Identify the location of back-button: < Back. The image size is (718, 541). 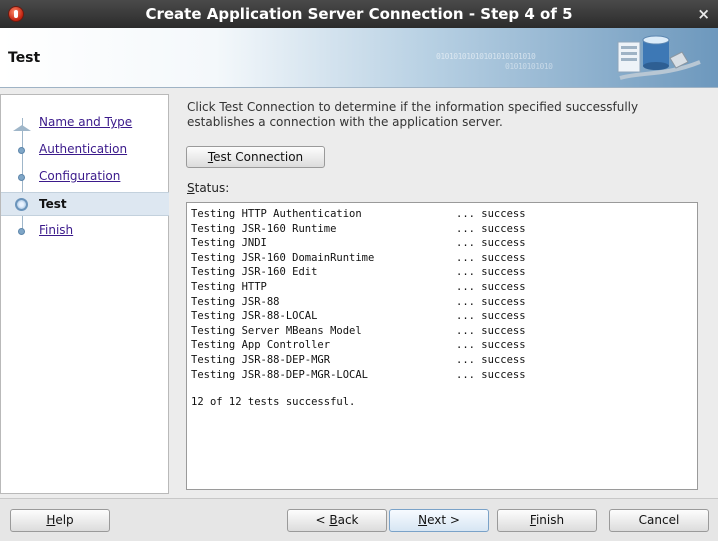
(337, 520).